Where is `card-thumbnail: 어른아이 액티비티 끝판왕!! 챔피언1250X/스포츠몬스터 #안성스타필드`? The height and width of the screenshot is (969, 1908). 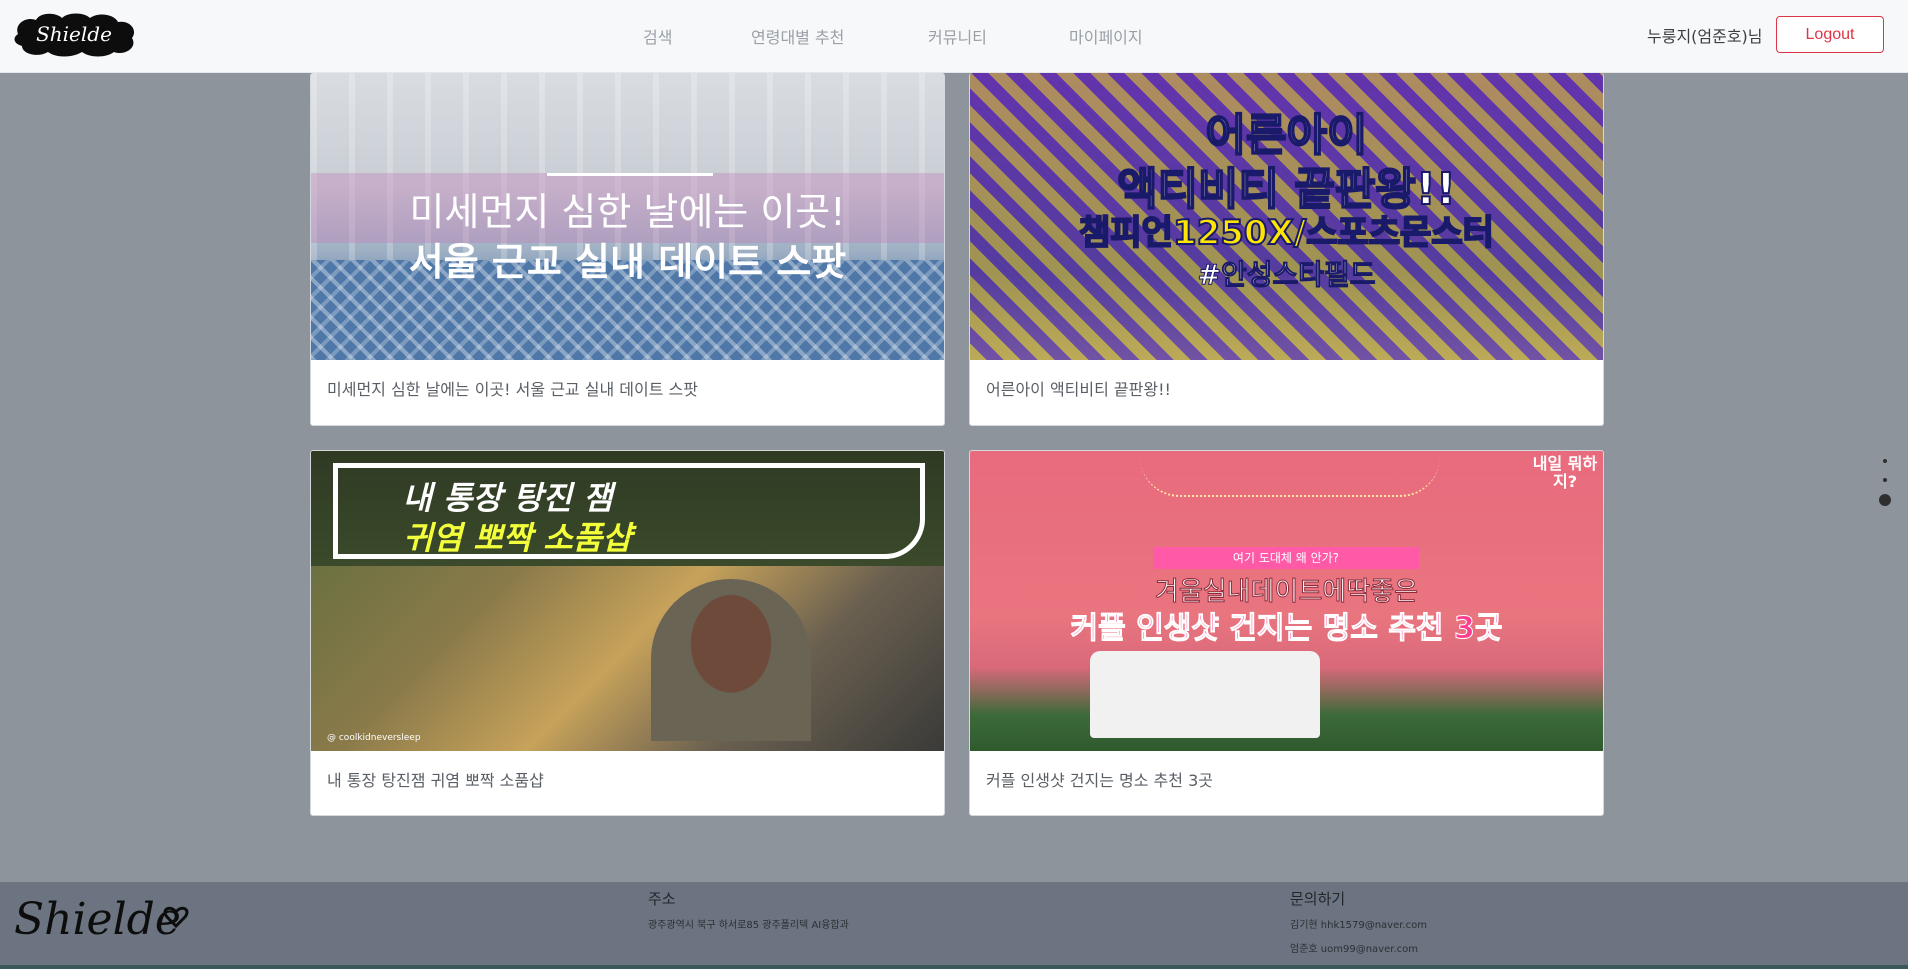 card-thumbnail: 어른아이 액티비티 끝판왕!! 챔피언1250X/스포츠몬스터 #안성스타필드 is located at coordinates (1286, 216).